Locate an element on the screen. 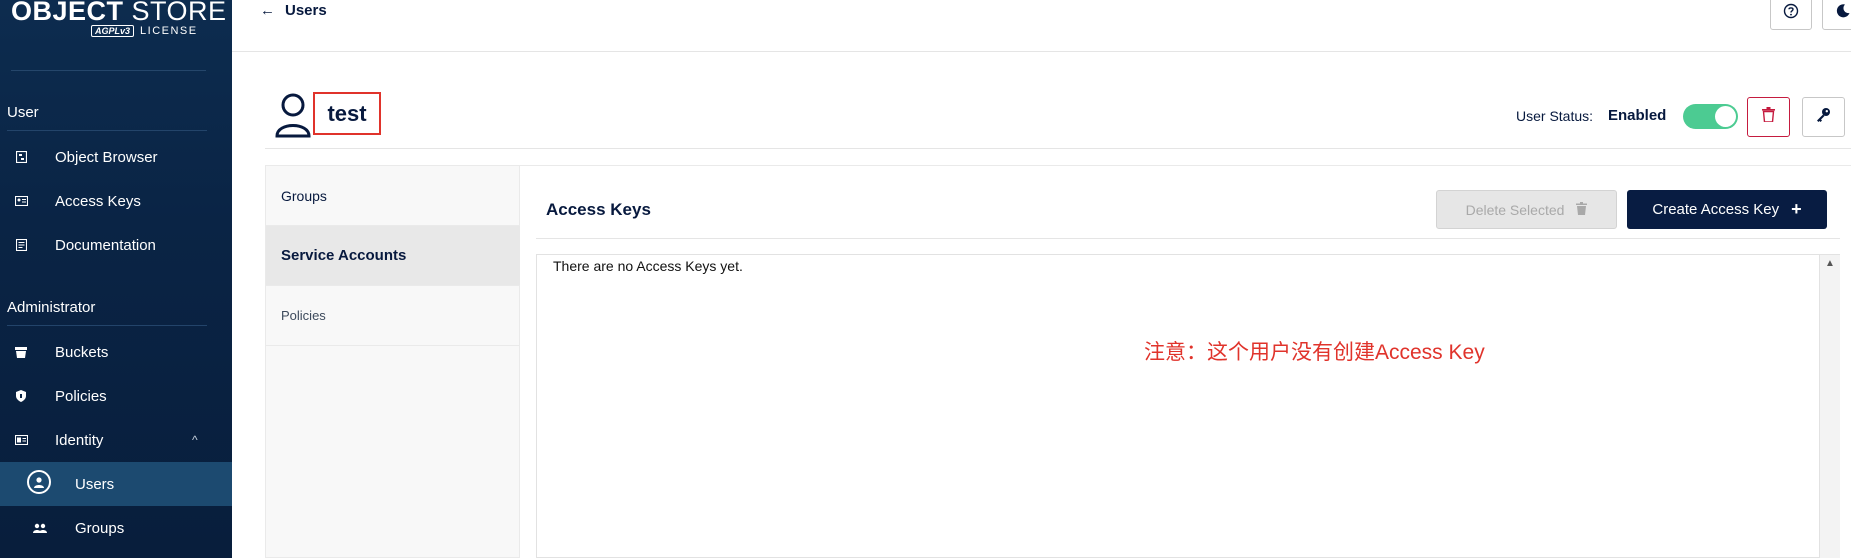 This screenshot has width=1851, height=558. user-avatar-icon is located at coordinates (293, 115).